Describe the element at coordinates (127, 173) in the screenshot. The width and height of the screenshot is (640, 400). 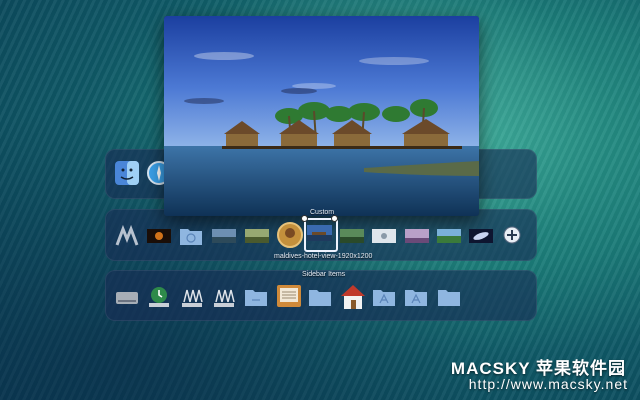
I see `finder-icon` at that location.